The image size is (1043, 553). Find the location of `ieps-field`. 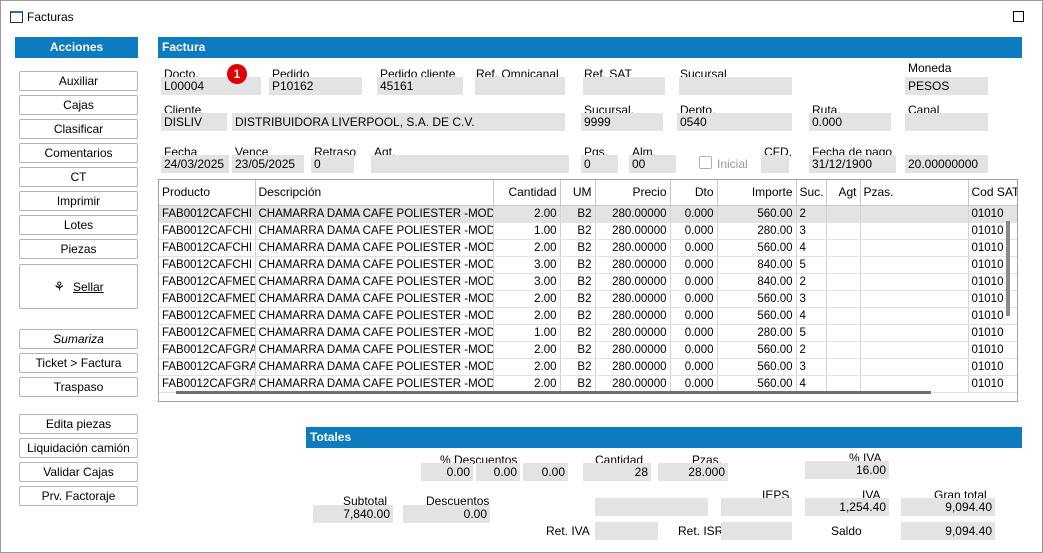

ieps-field is located at coordinates (756, 507).